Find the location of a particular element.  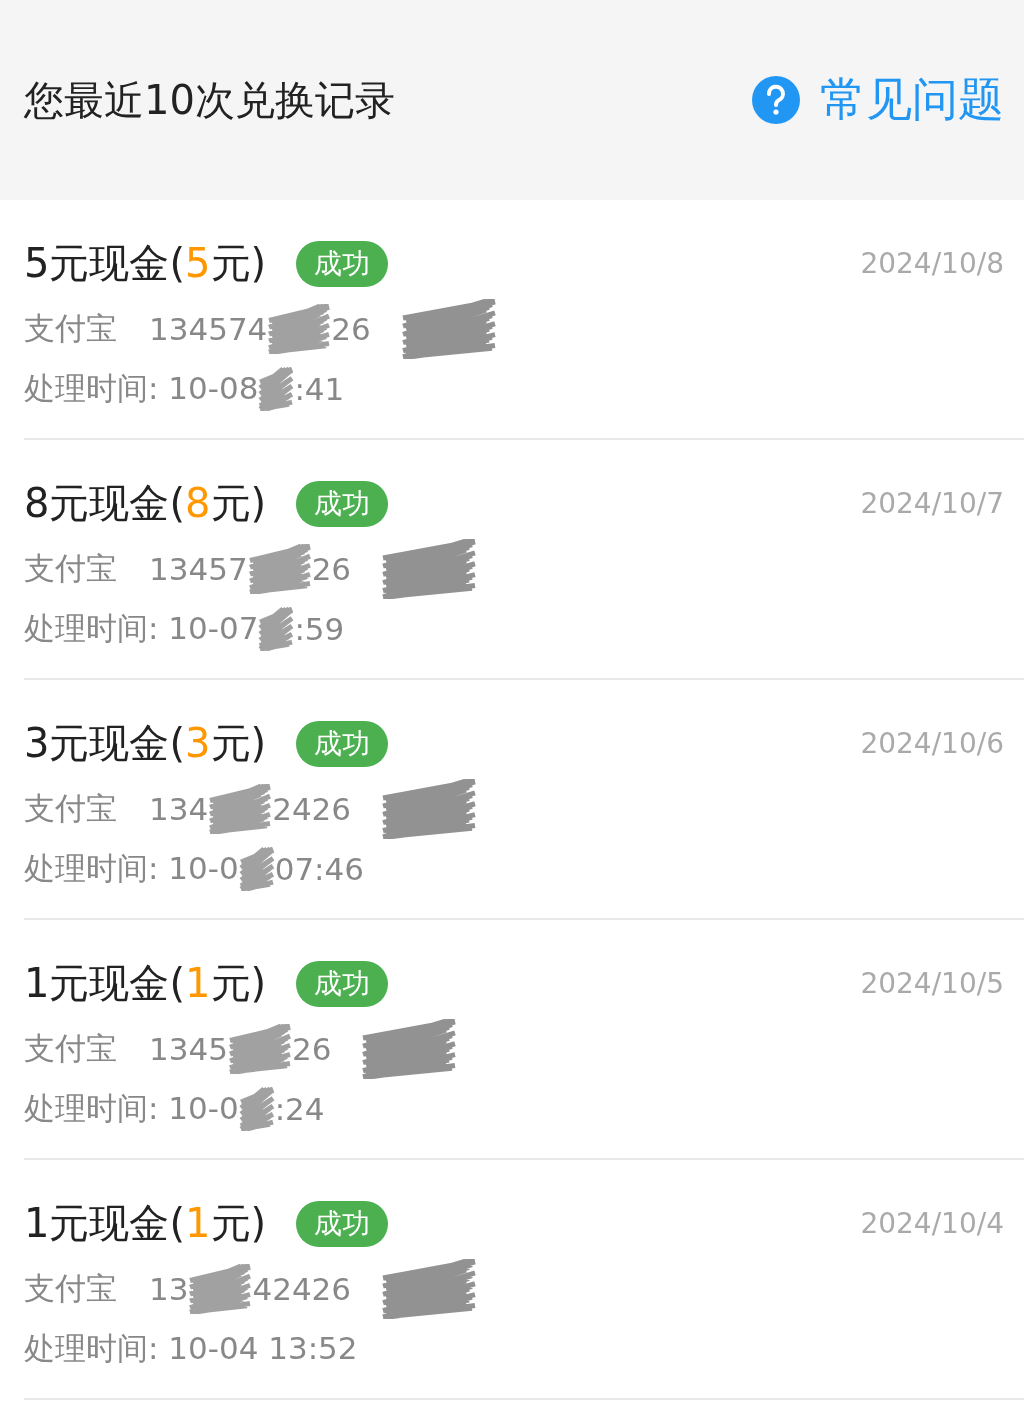

help-icon is located at coordinates (776, 100).